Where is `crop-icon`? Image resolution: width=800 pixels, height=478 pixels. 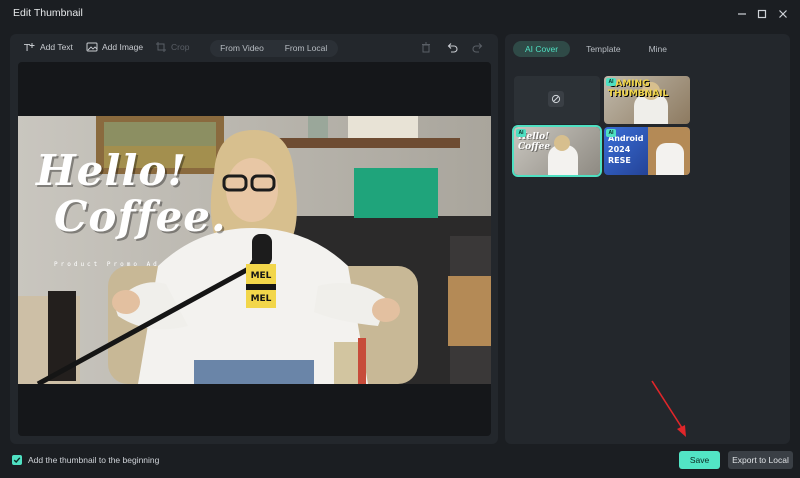 crop-icon is located at coordinates (161, 47).